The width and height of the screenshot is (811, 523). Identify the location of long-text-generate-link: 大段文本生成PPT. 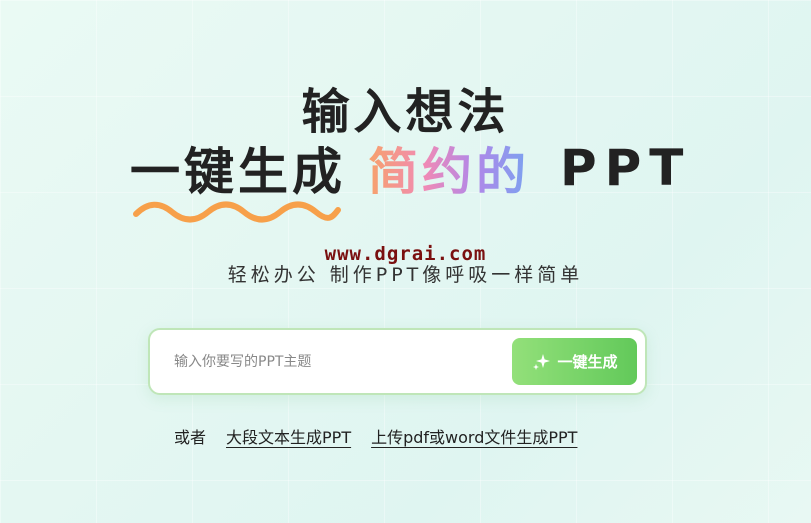
(288, 436).